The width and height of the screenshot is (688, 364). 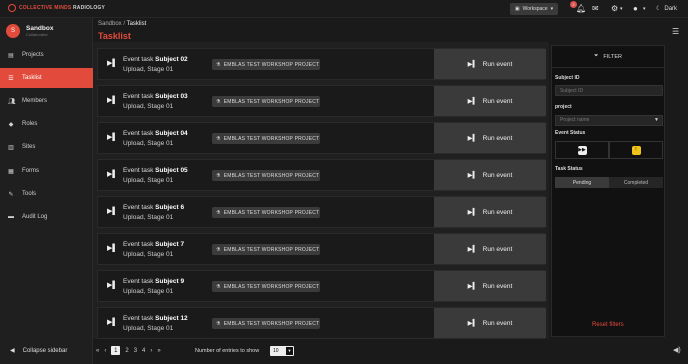 I want to click on filter-header: ⏷ FILTER, so click(x=608, y=57).